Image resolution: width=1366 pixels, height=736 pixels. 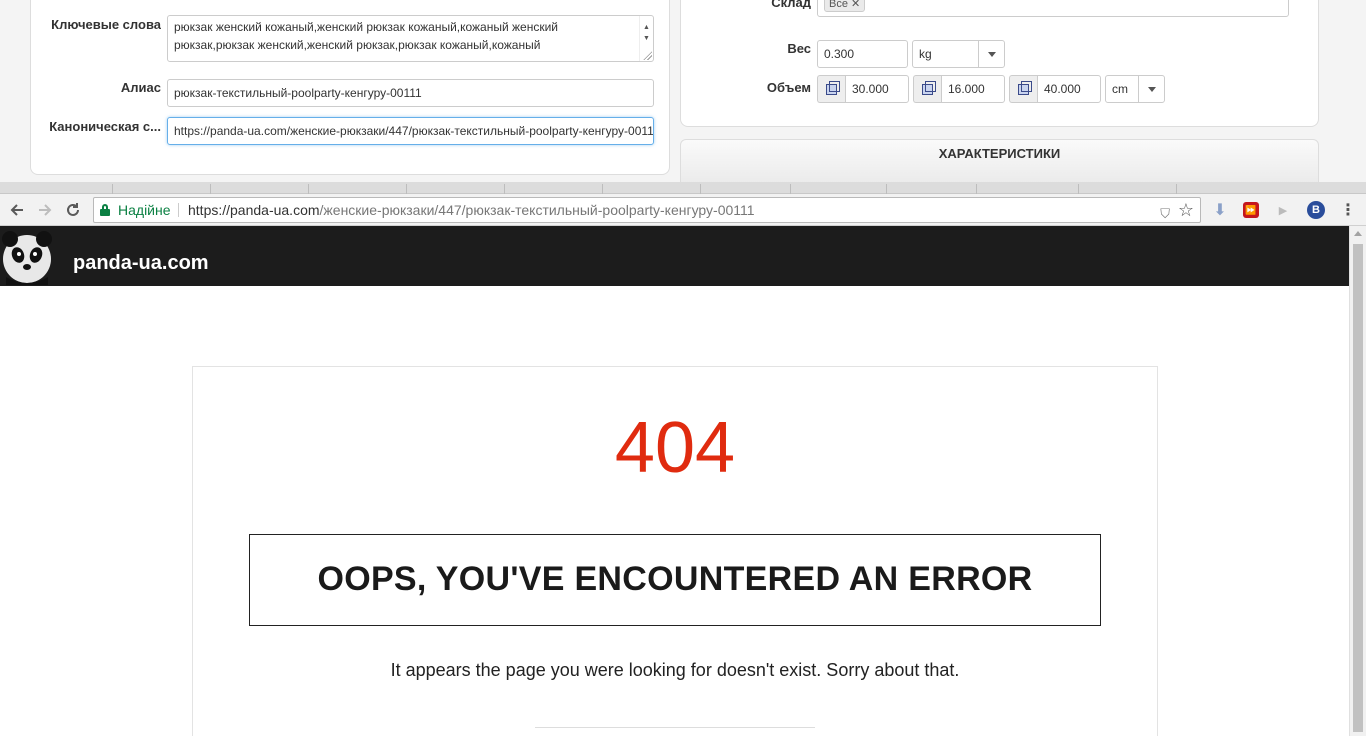 I want to click on error-title: OOPS, YOU'VE ENCOUNTERED AN ERROR, so click(x=675, y=579).